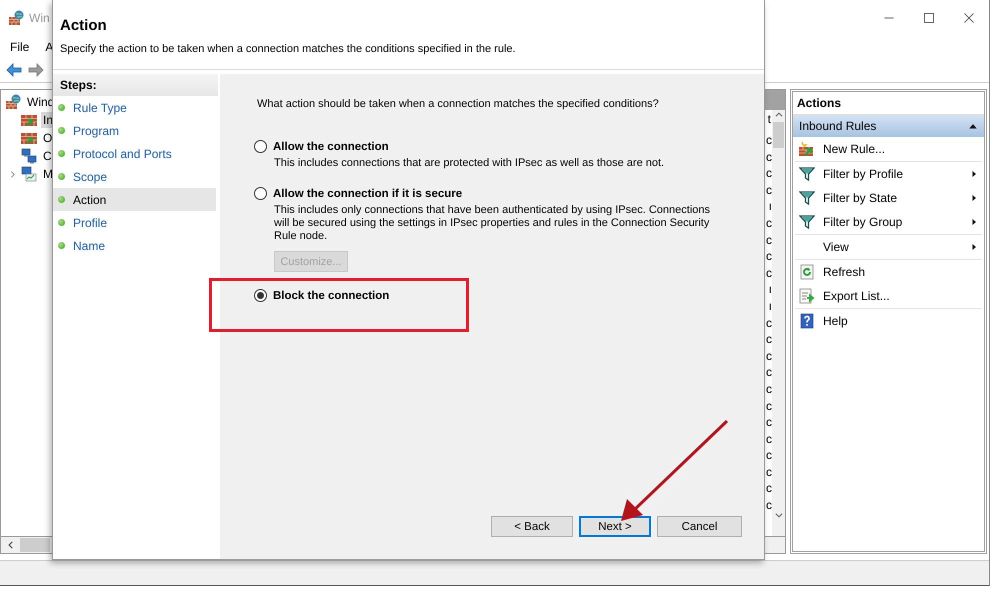 Image resolution: width=993 pixels, height=594 pixels. What do you see at coordinates (807, 321) in the screenshot?
I see `help-icon` at bounding box center [807, 321].